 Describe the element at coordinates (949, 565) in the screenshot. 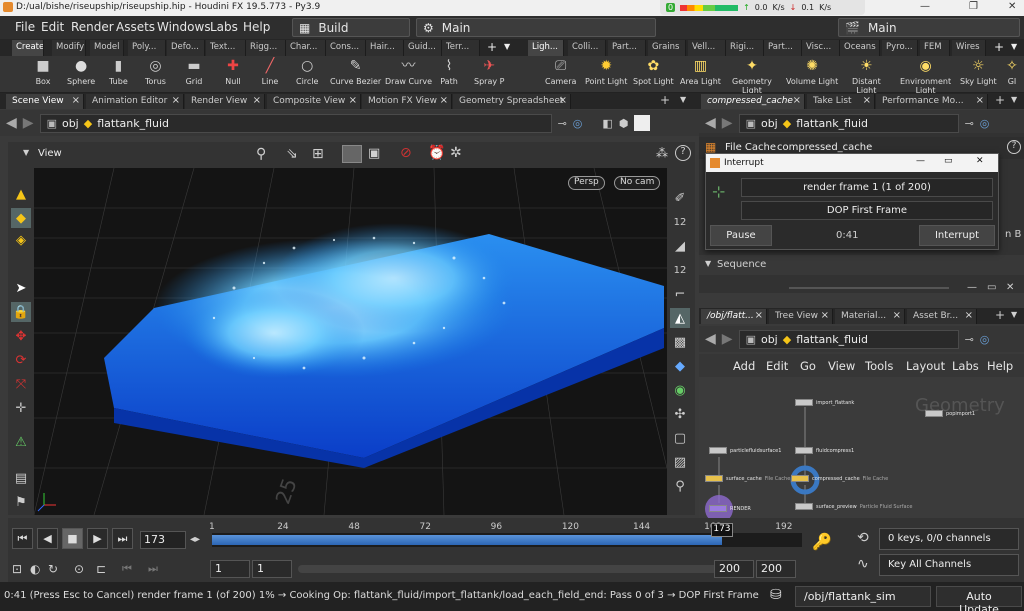

I see `key-all-channels-button: Key All Channels` at that location.